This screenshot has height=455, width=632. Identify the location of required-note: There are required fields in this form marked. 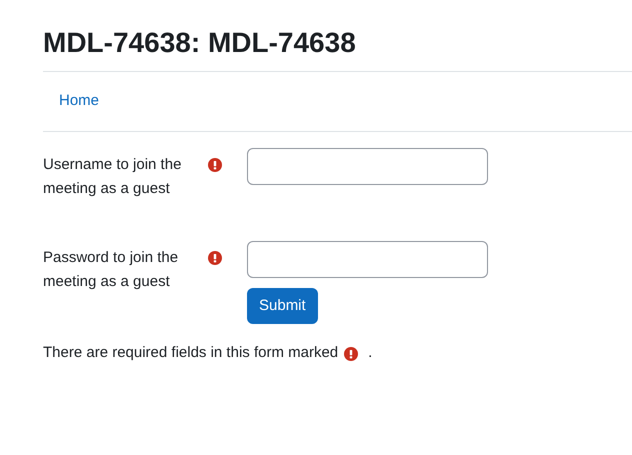
(190, 353).